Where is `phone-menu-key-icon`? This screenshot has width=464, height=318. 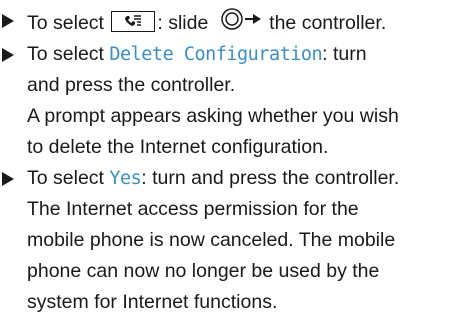 phone-menu-key-icon is located at coordinates (133, 21).